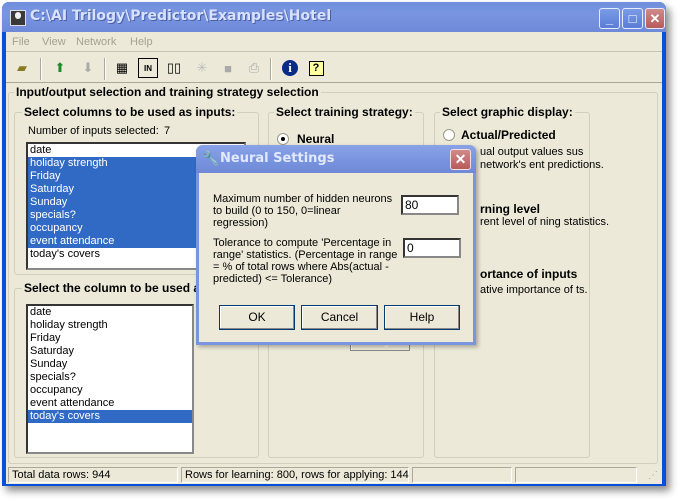 The height and width of the screenshot is (501, 683). What do you see at coordinates (110, 416) in the screenshot?
I see `list-item: today's covers` at bounding box center [110, 416].